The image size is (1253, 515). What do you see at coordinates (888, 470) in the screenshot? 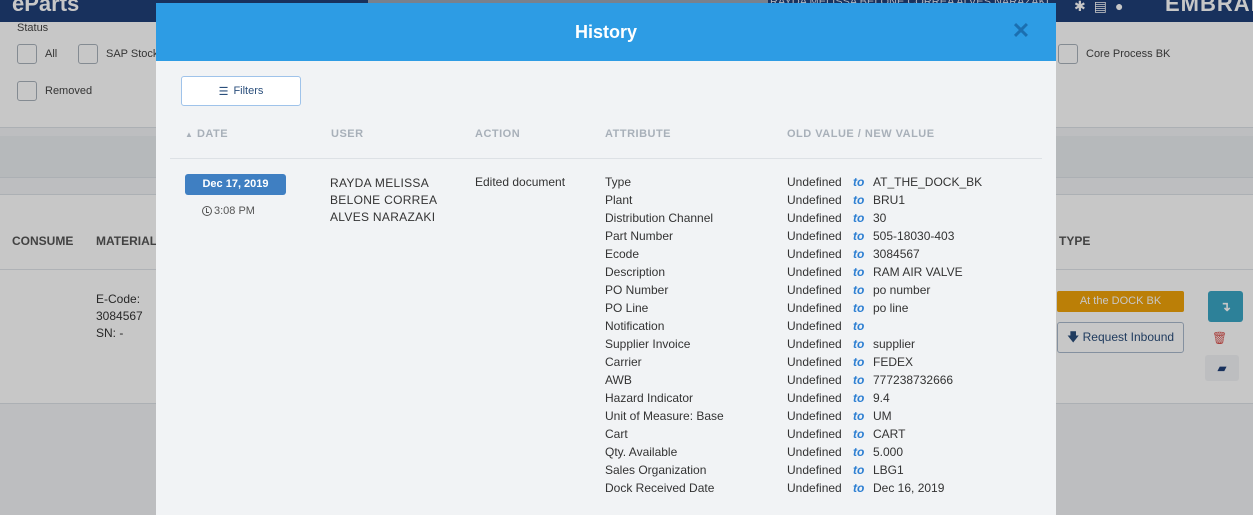
I see `new-value: LBG1` at bounding box center [888, 470].